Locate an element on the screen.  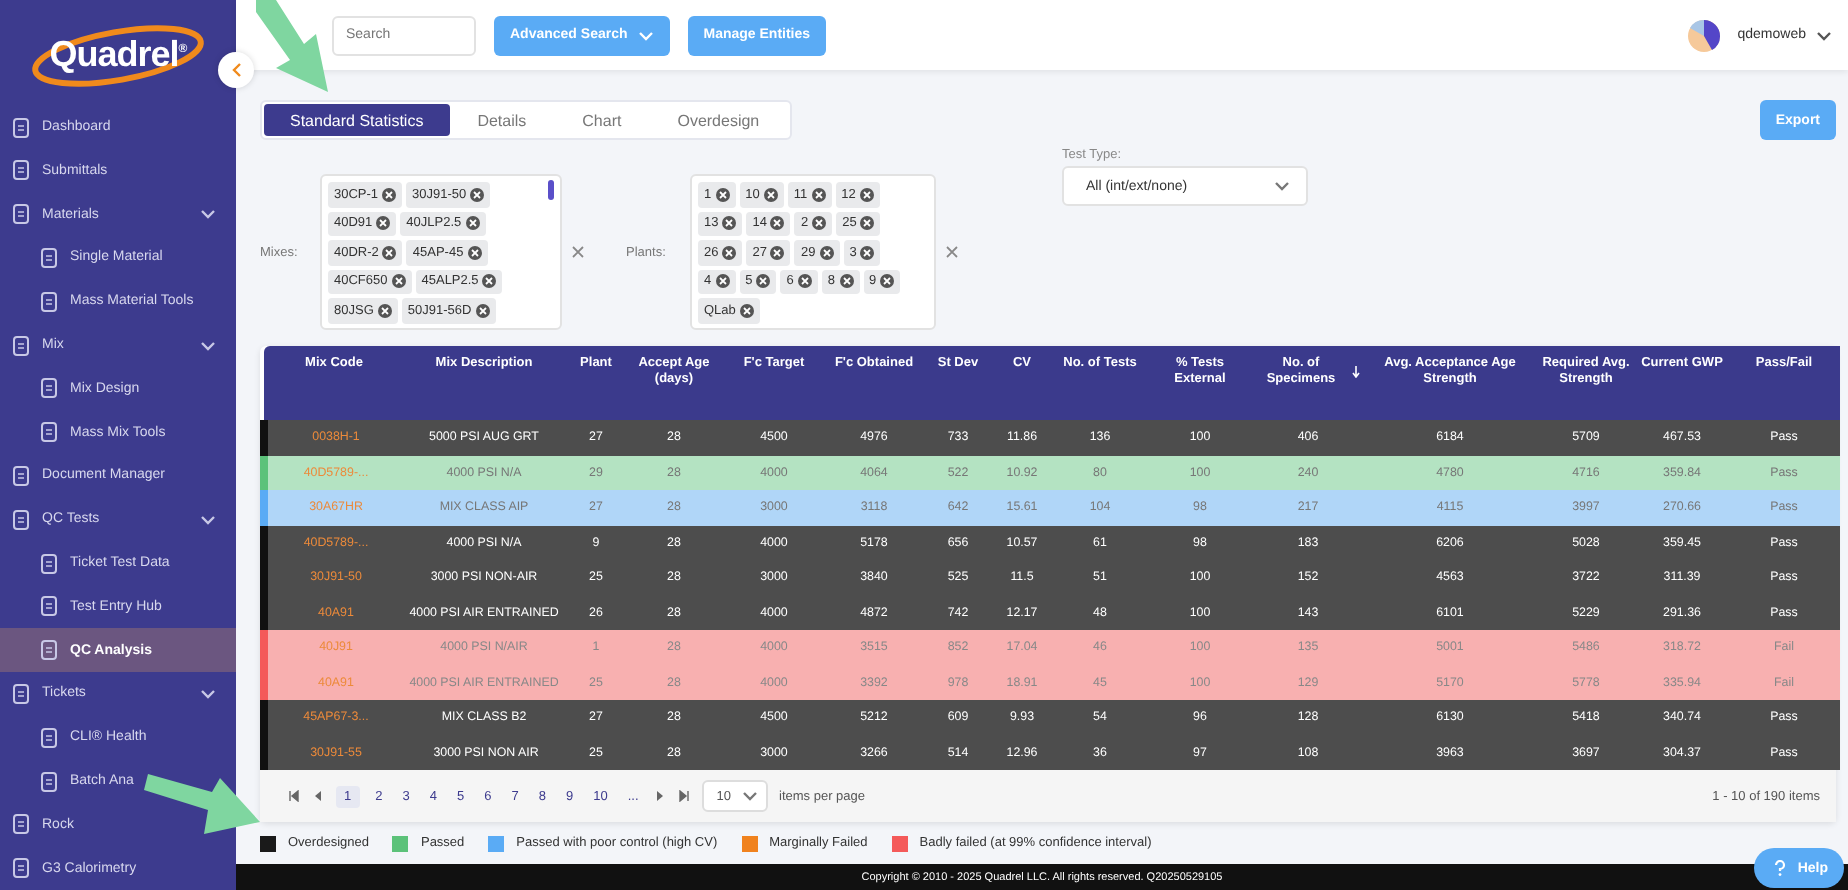
last-page-icon is located at coordinates (684, 796).